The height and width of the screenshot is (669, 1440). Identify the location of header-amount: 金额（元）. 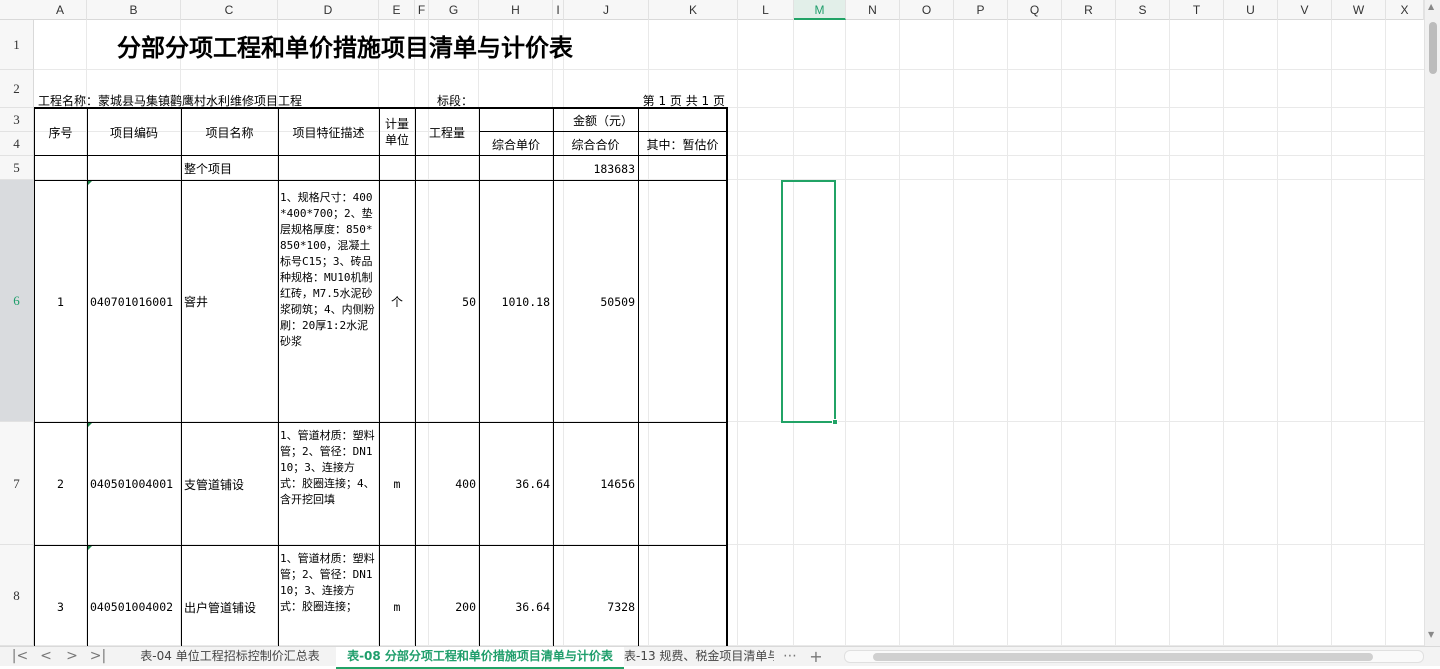
(603, 120).